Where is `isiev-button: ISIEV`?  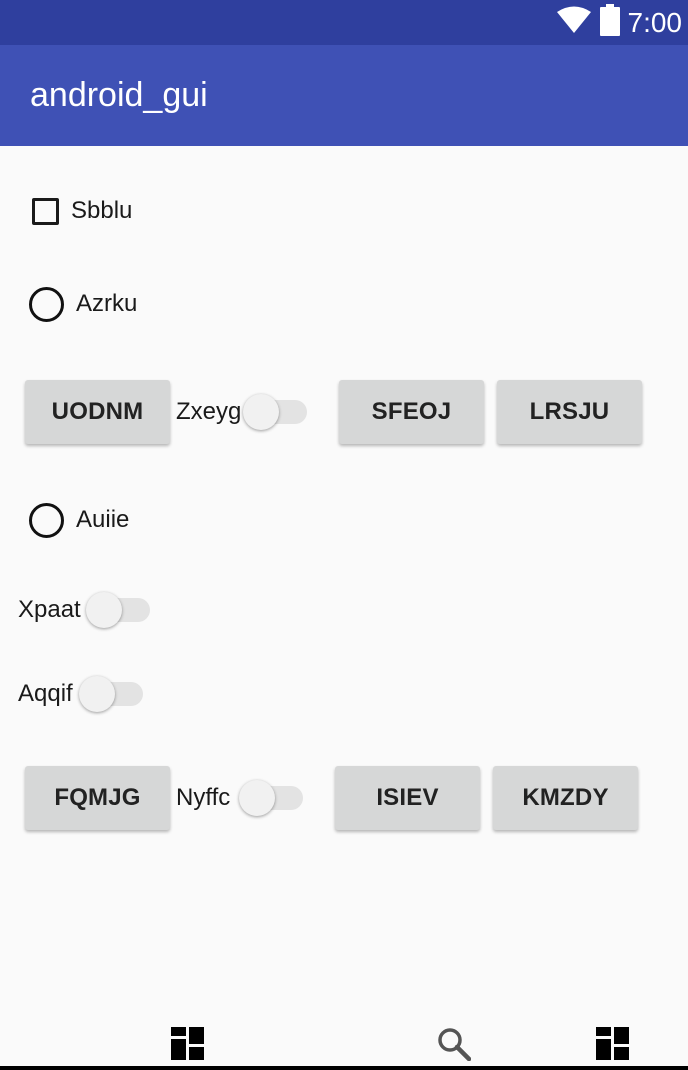 isiev-button: ISIEV is located at coordinates (407, 798).